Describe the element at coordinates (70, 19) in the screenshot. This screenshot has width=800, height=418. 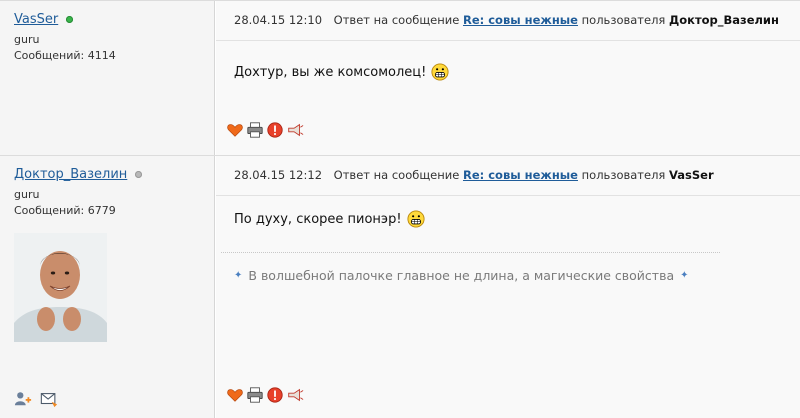
I see `online-status-icon` at that location.